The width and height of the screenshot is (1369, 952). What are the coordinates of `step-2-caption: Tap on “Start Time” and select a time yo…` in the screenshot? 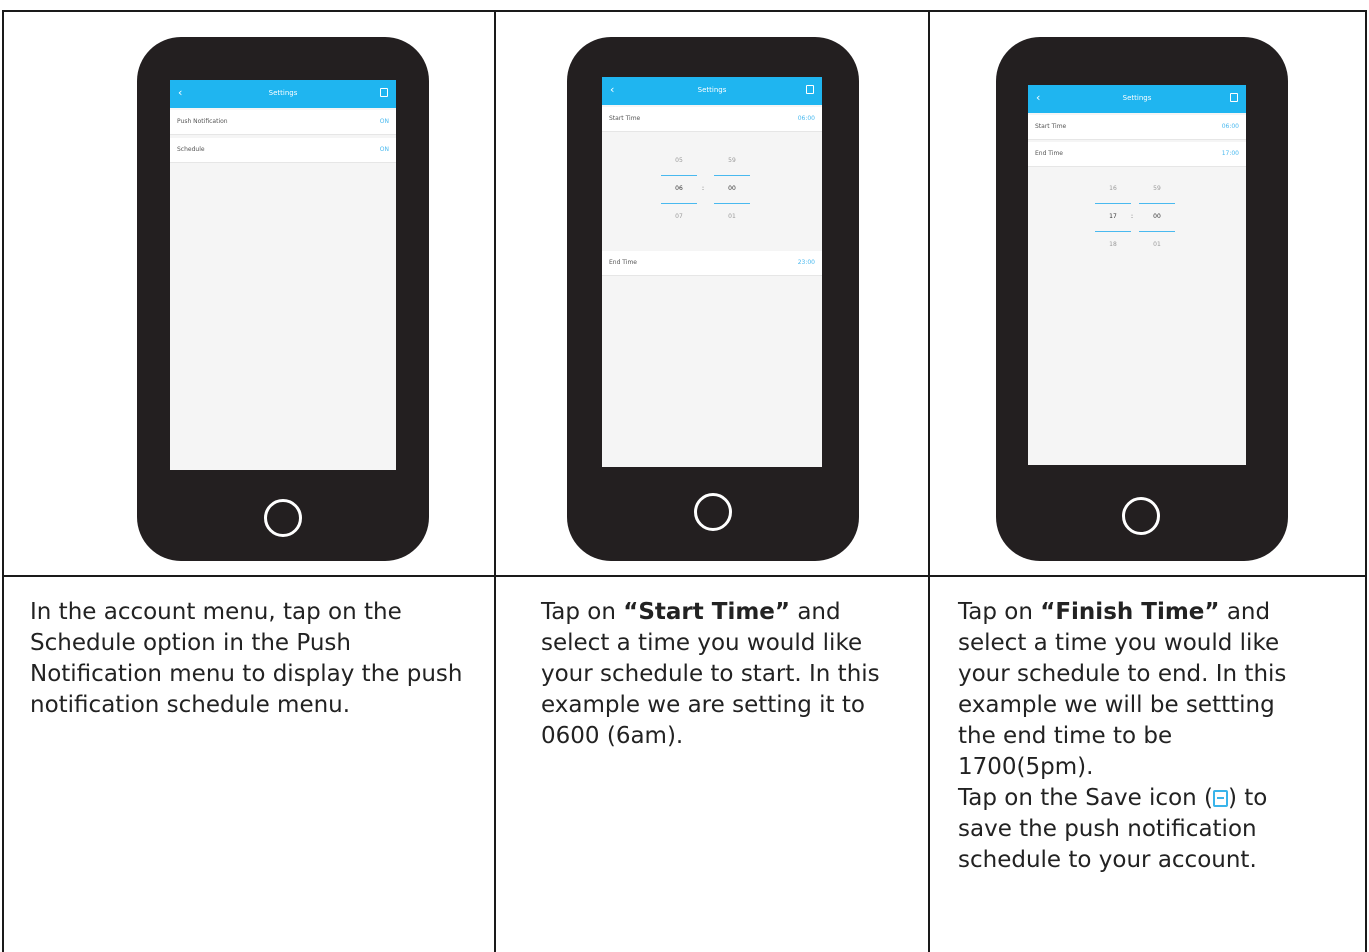 It's located at (721, 674).